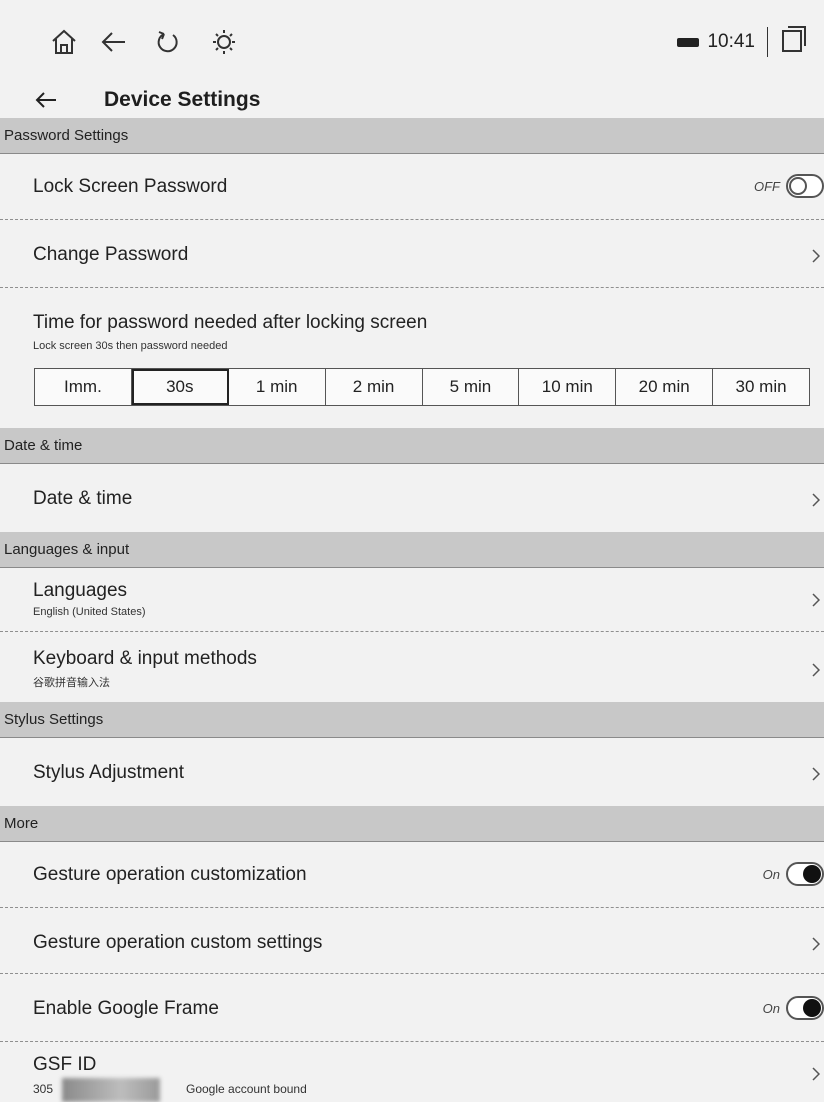 This screenshot has height=1102, width=824. What do you see at coordinates (83, 498) in the screenshot?
I see `row-label: Date & time` at bounding box center [83, 498].